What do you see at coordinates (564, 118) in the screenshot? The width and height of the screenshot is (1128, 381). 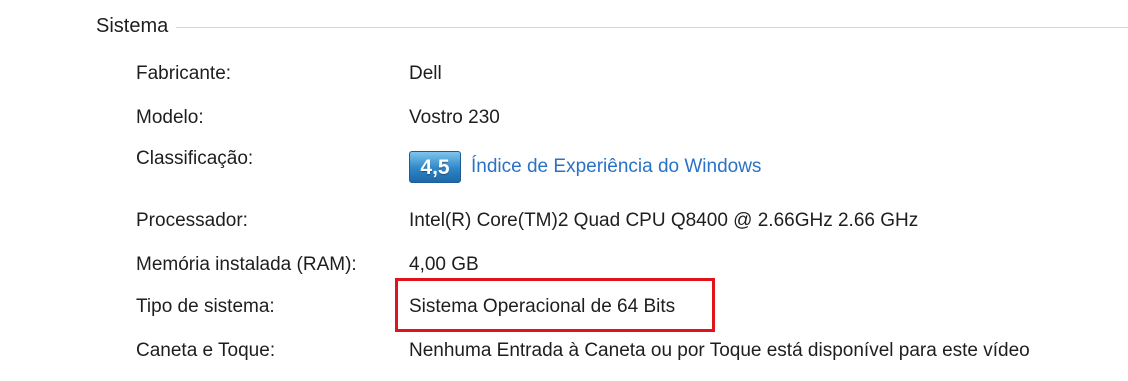 I see `row-model: Modelo: Vostro 230` at bounding box center [564, 118].